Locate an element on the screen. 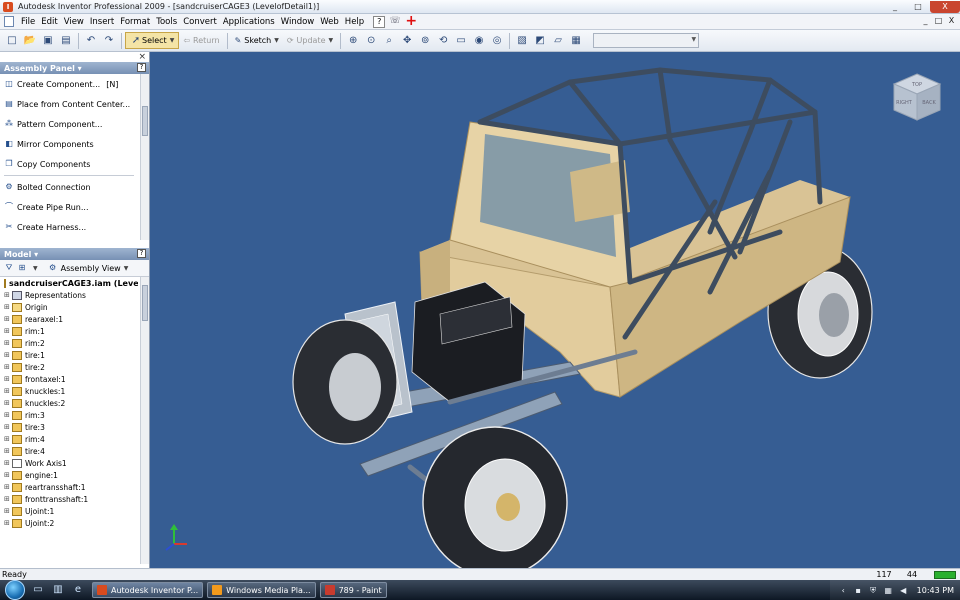 The image size is (960, 600). reflection-icon: ▦ is located at coordinates (576, 41).